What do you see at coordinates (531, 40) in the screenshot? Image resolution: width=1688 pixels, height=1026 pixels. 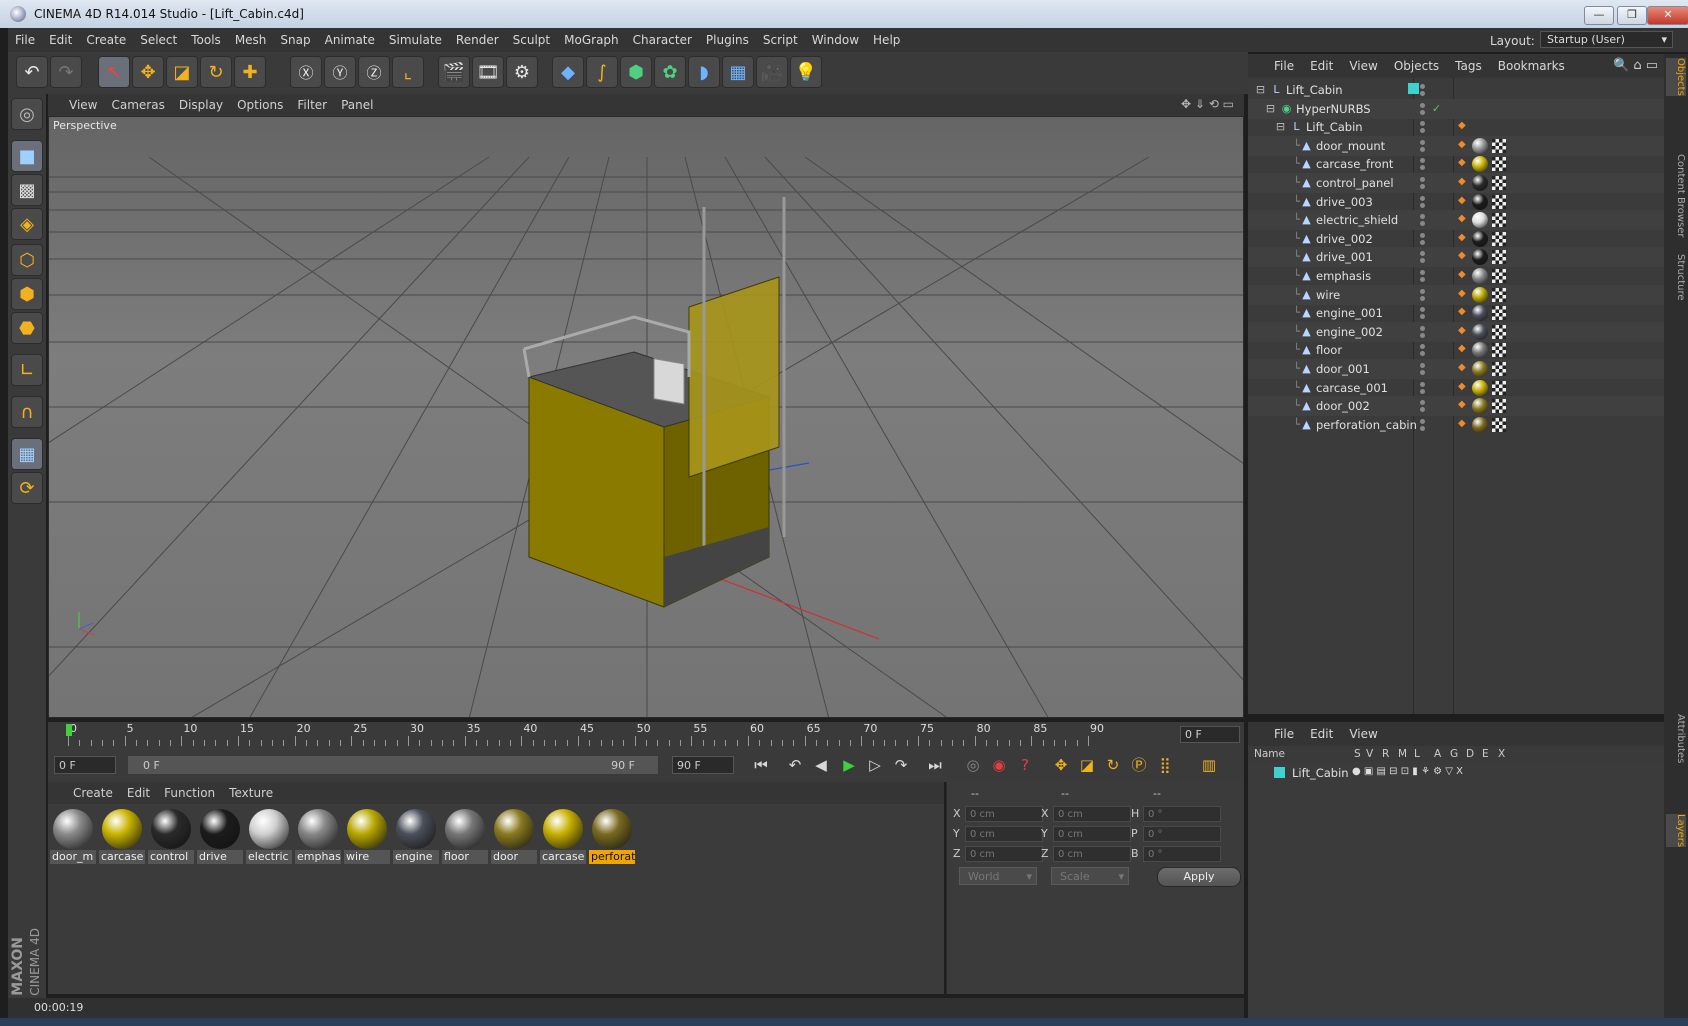 I see `menu-sculpt: Sculpt` at bounding box center [531, 40].